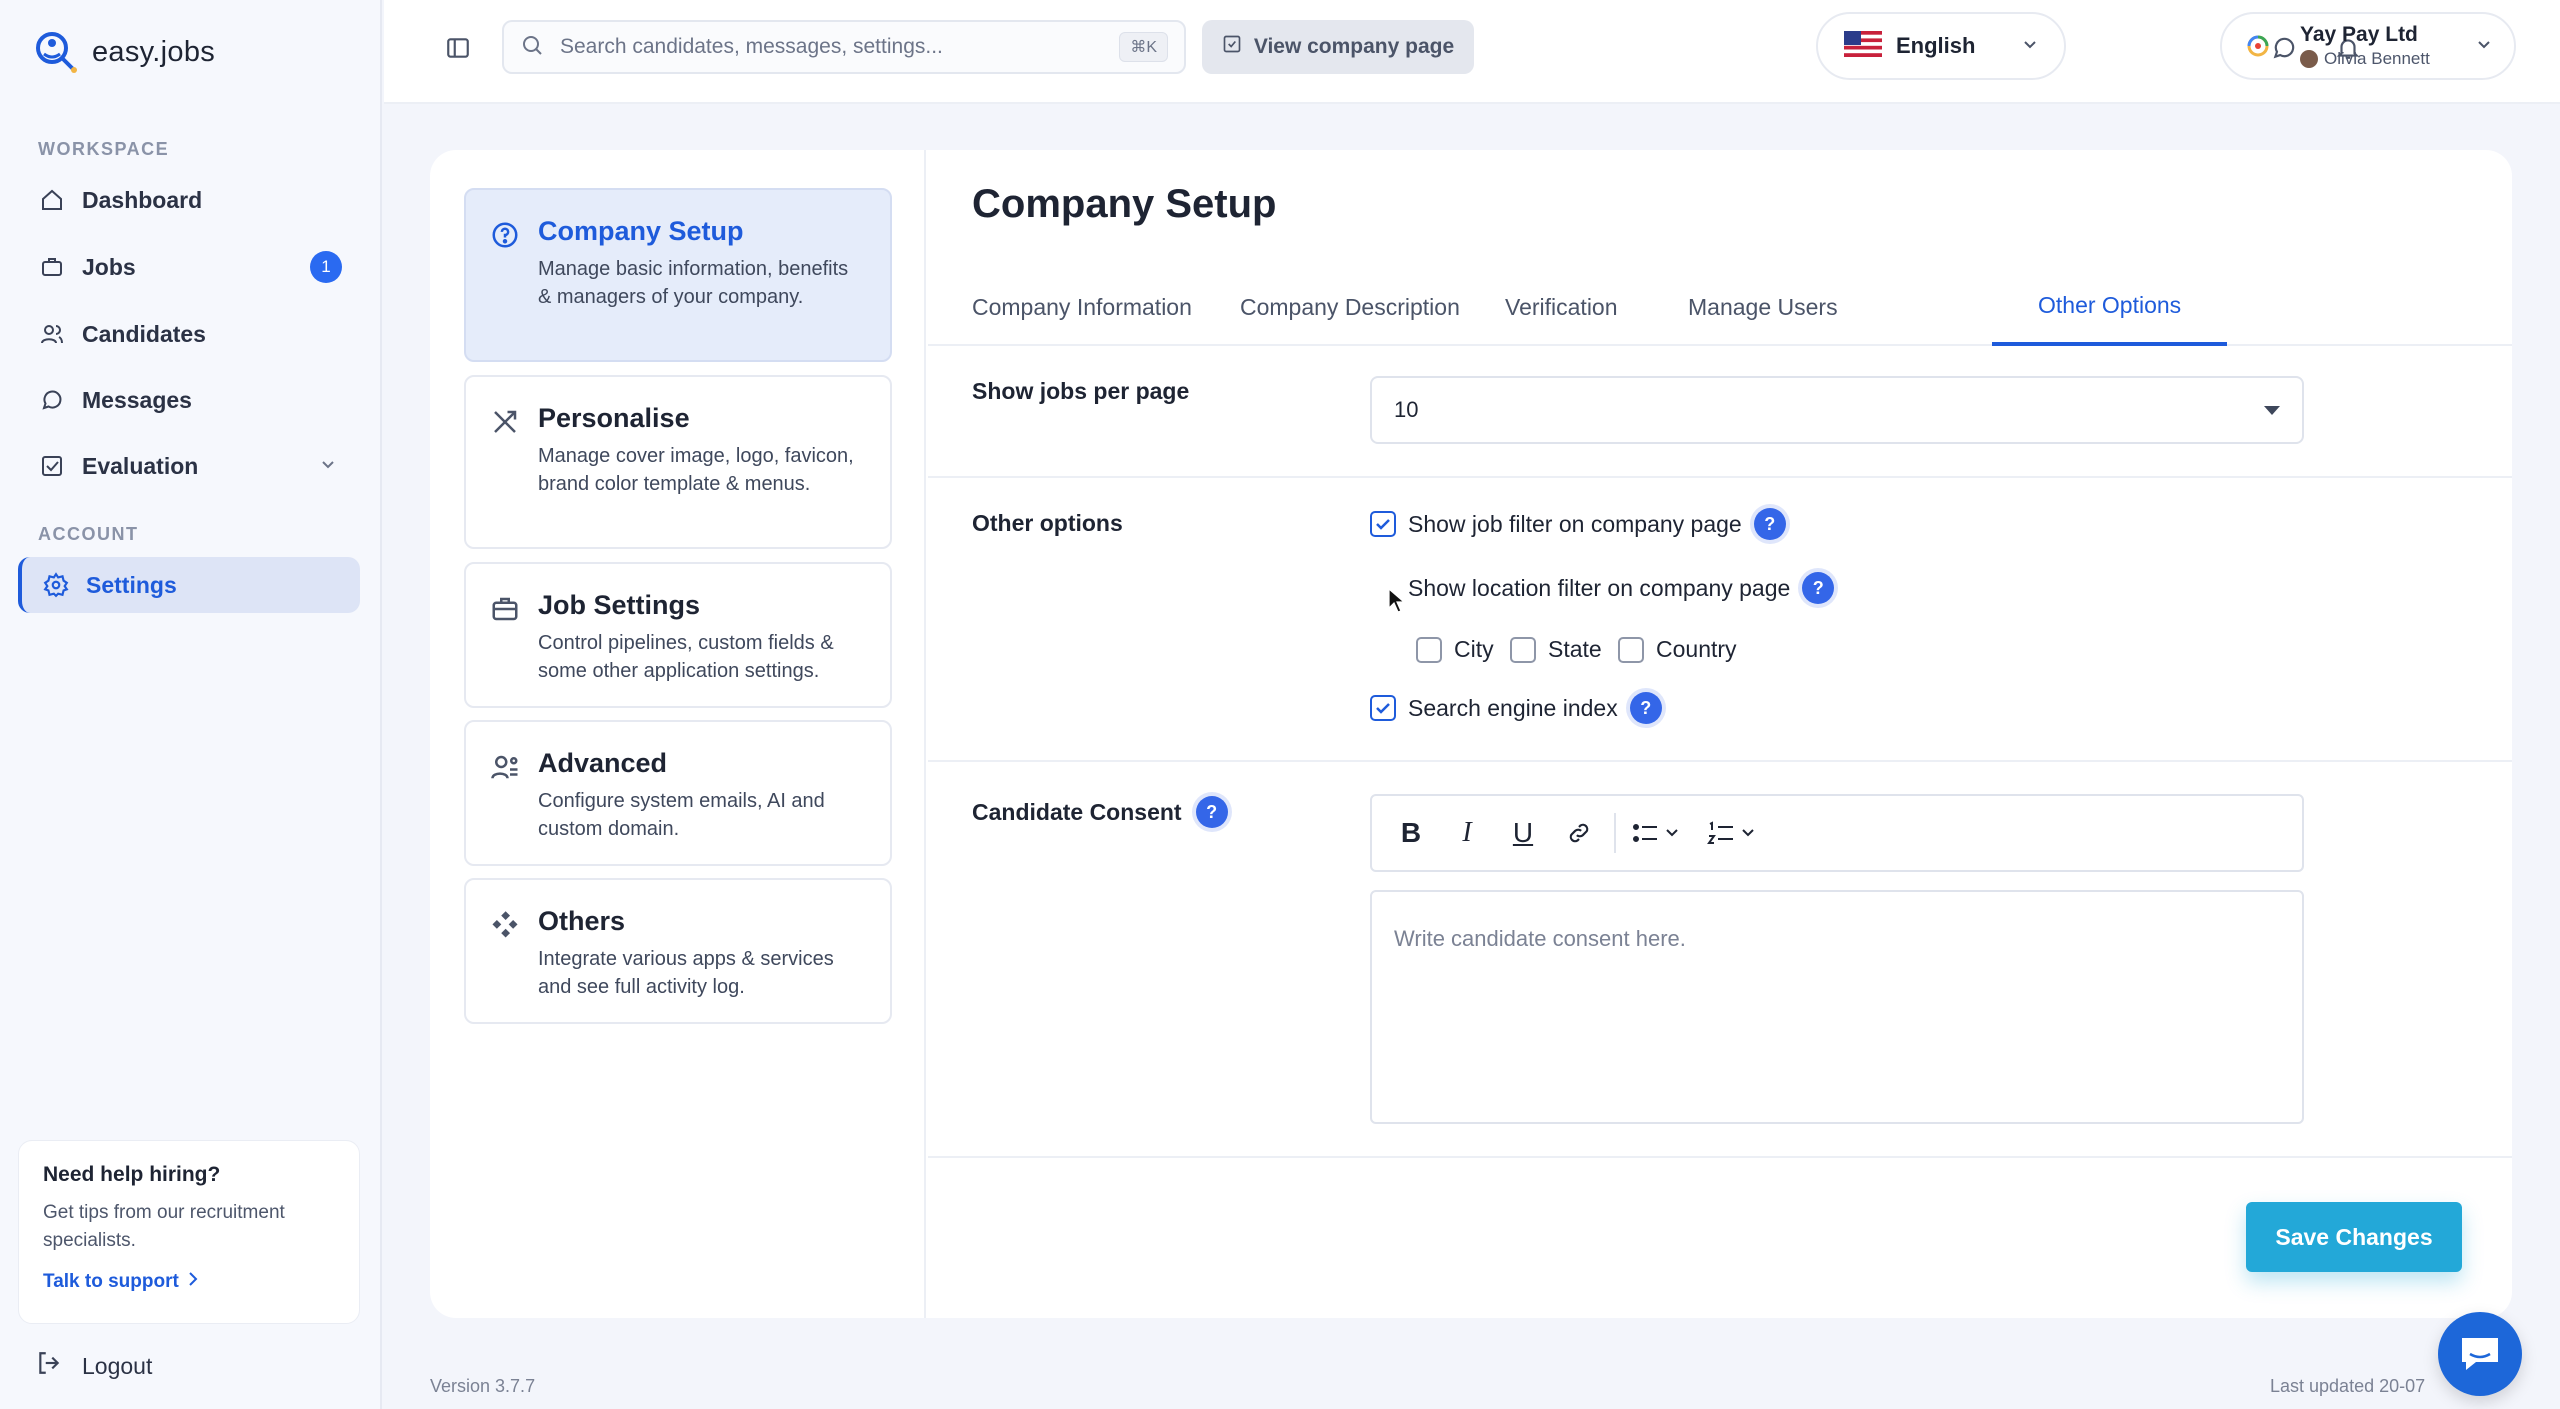  I want to click on sidebar-item-label: Dashboard, so click(142, 199).